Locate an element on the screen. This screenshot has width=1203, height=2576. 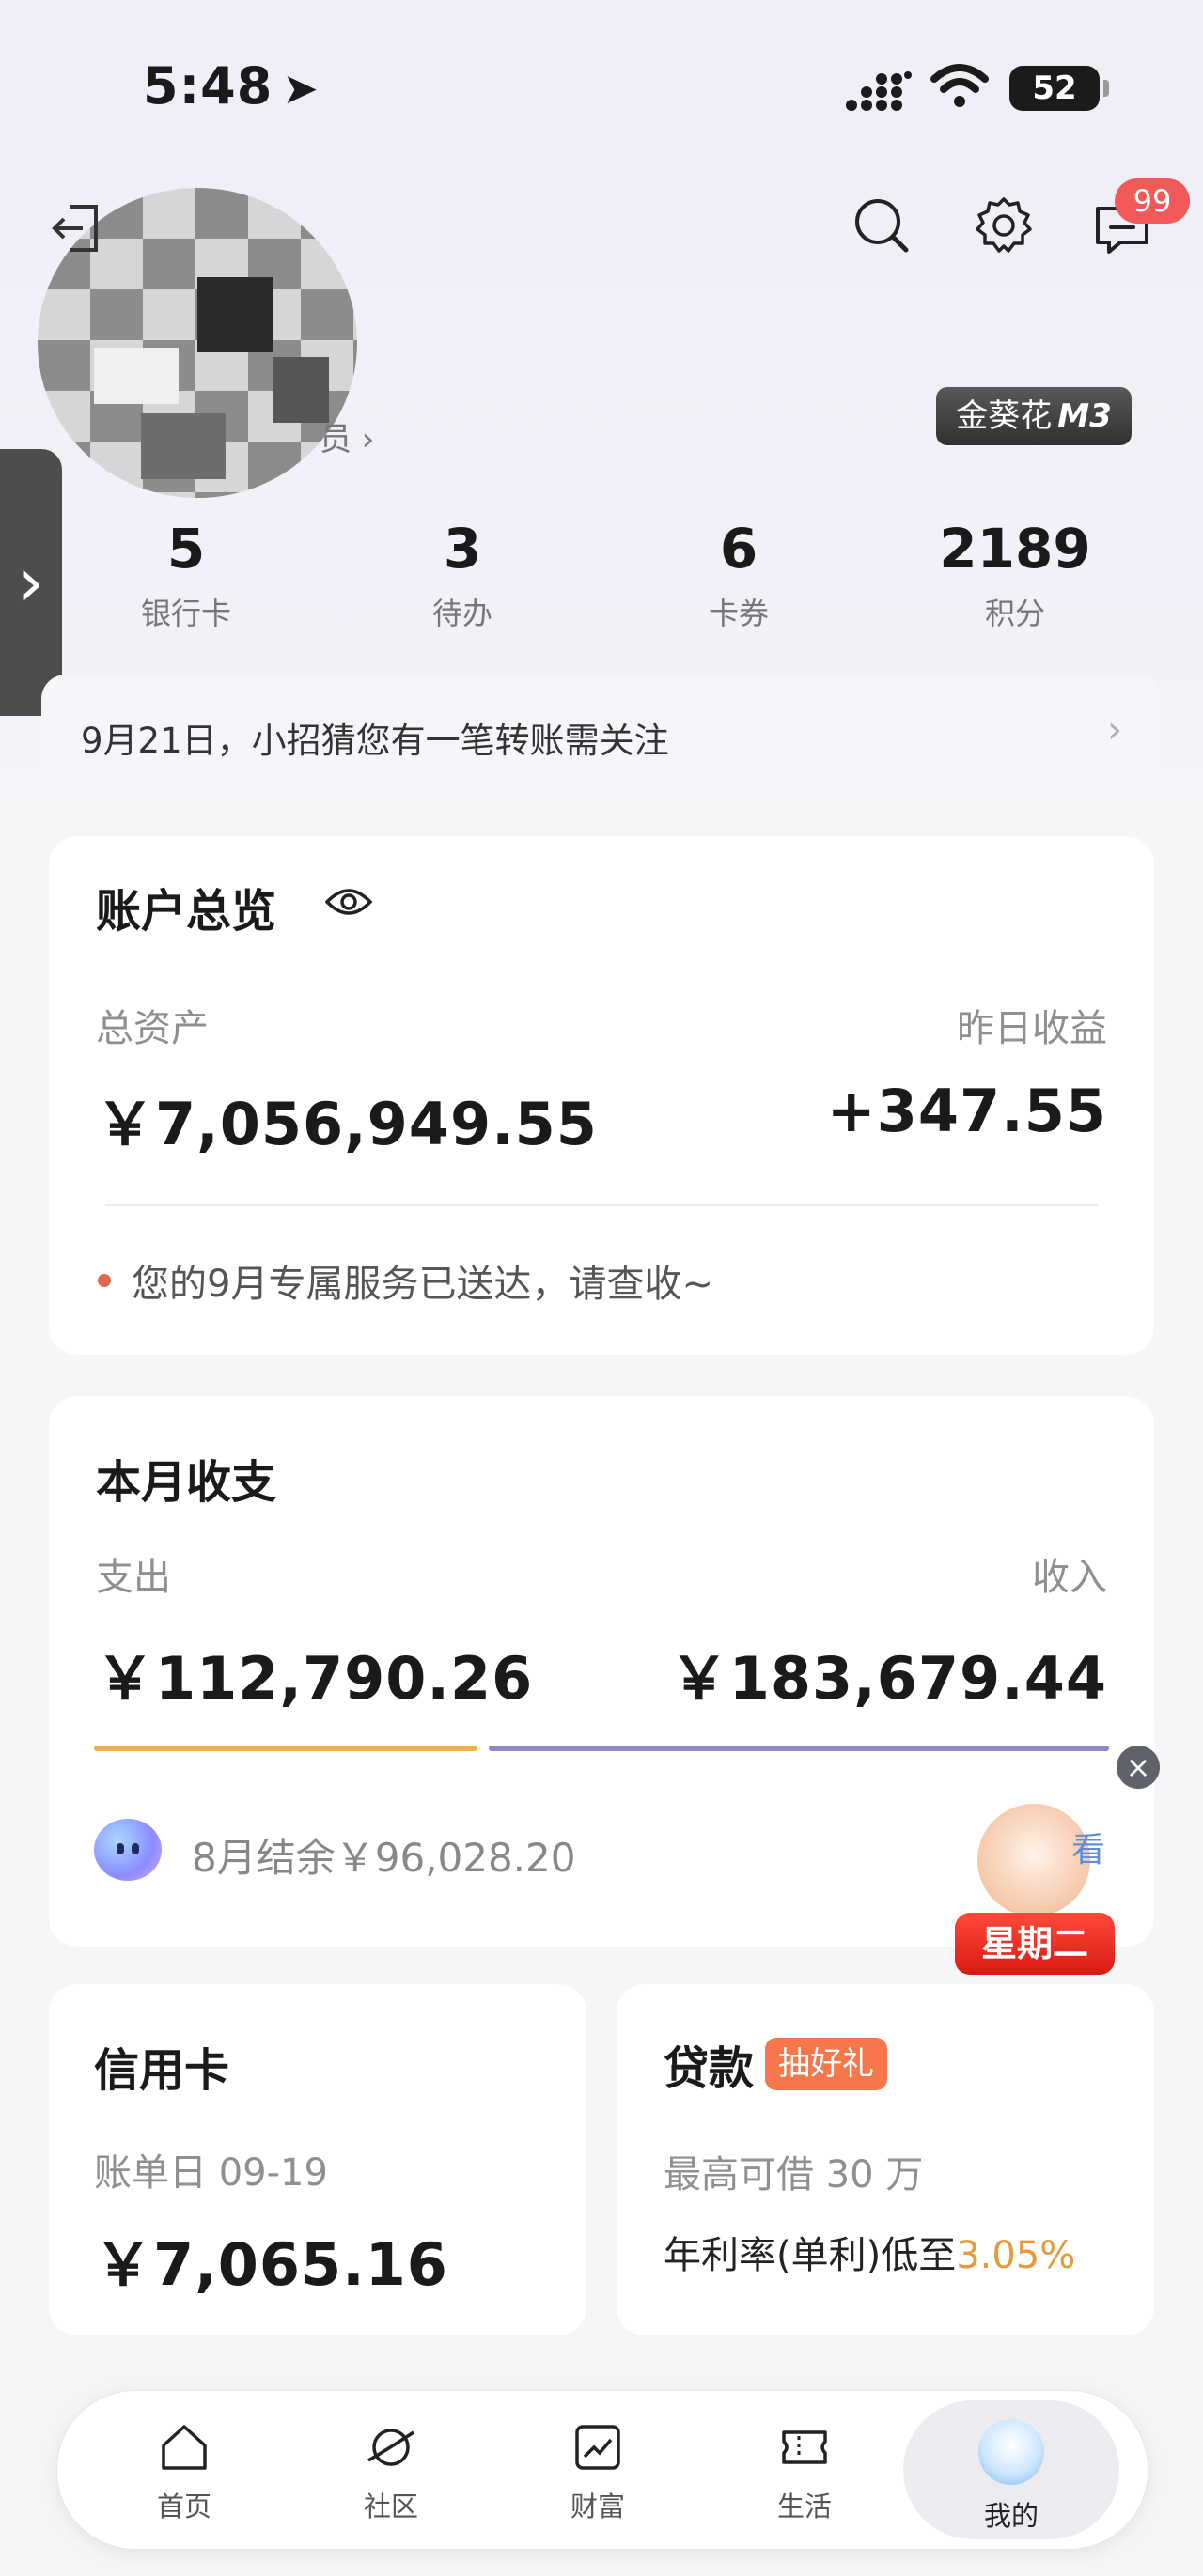
stat-label: 待办 is located at coordinates (461, 614).